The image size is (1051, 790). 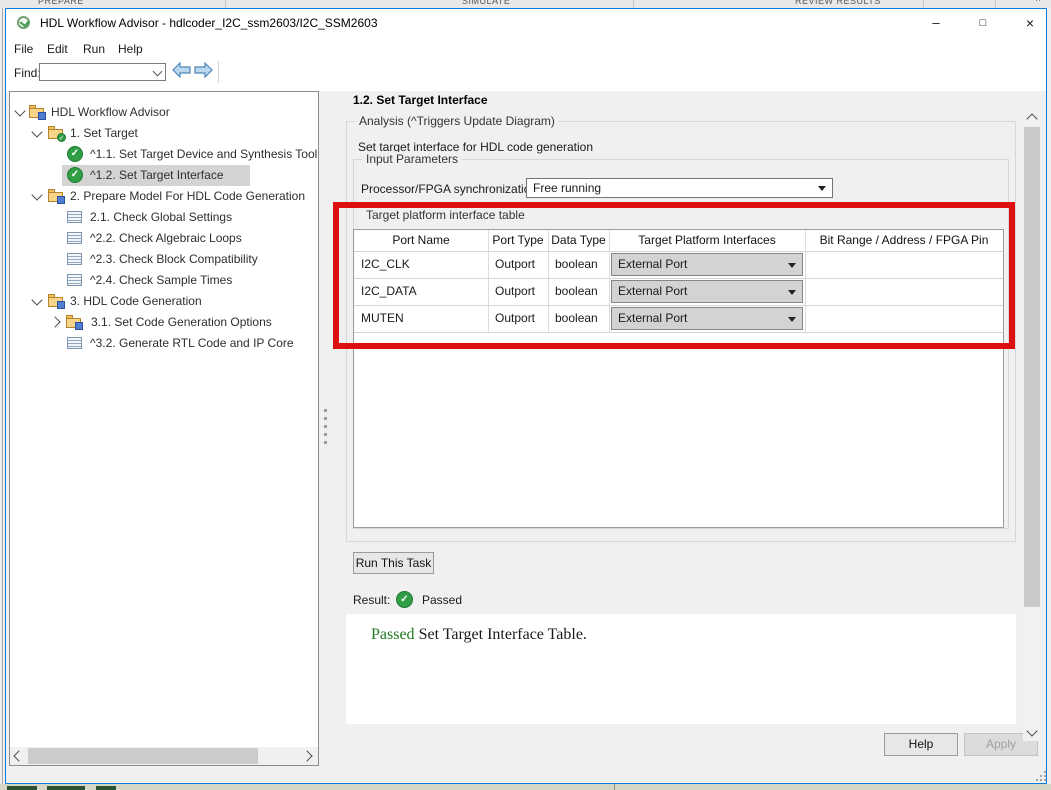 What do you see at coordinates (936, 23) in the screenshot?
I see `minimize-button: –` at bounding box center [936, 23].